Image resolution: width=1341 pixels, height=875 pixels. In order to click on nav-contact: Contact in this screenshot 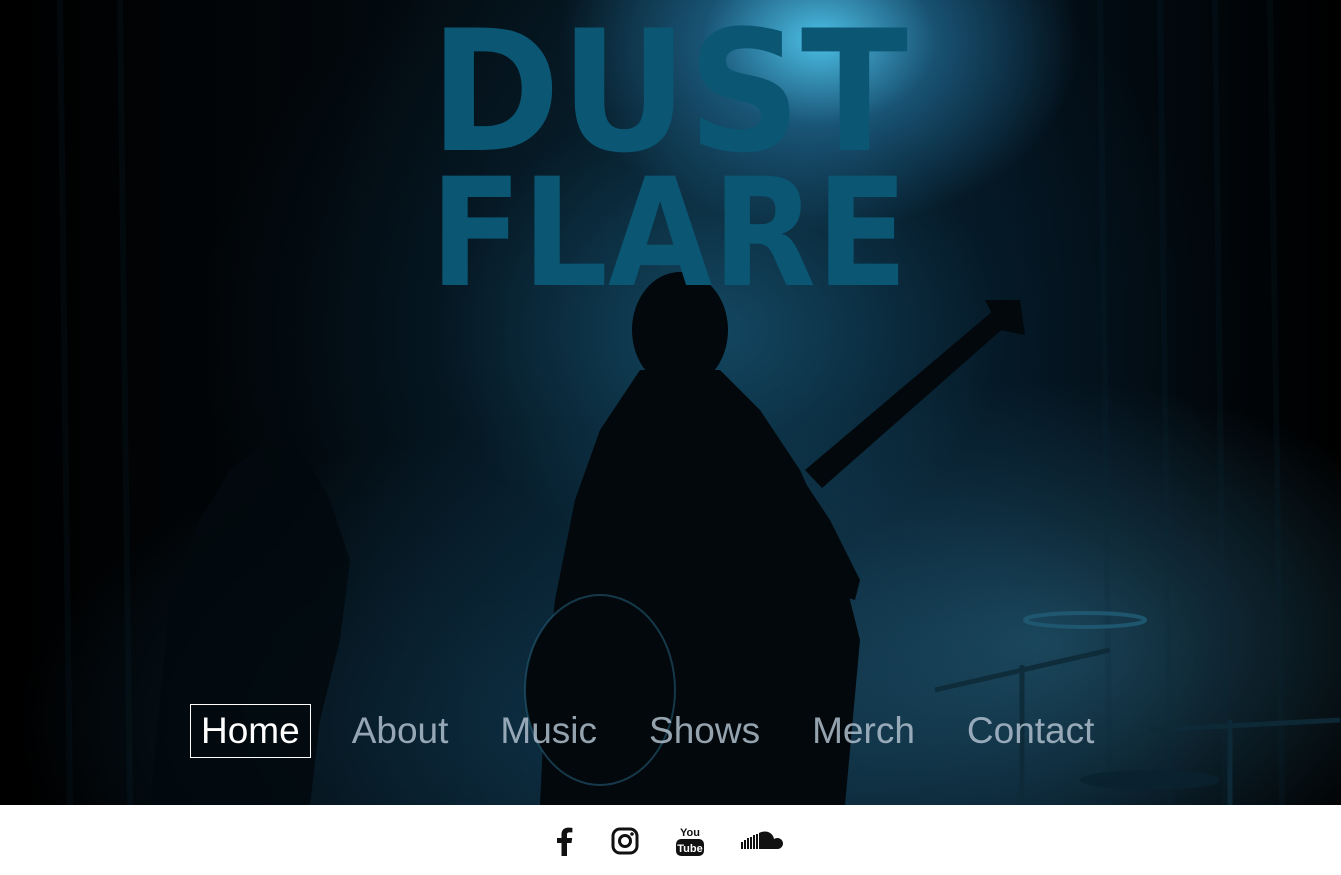, I will do `click(1031, 731)`.